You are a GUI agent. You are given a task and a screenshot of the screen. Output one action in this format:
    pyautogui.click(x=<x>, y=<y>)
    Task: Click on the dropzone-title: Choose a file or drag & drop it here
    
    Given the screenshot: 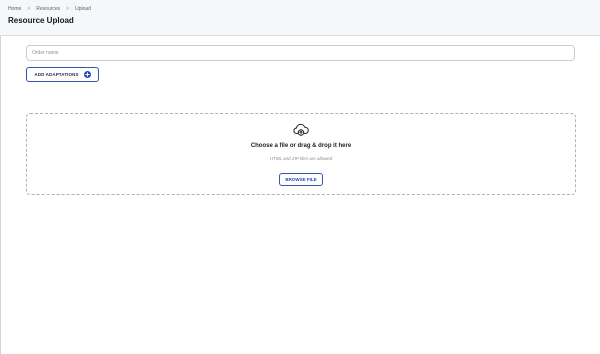 What is the action you would take?
    pyautogui.click(x=301, y=146)
    